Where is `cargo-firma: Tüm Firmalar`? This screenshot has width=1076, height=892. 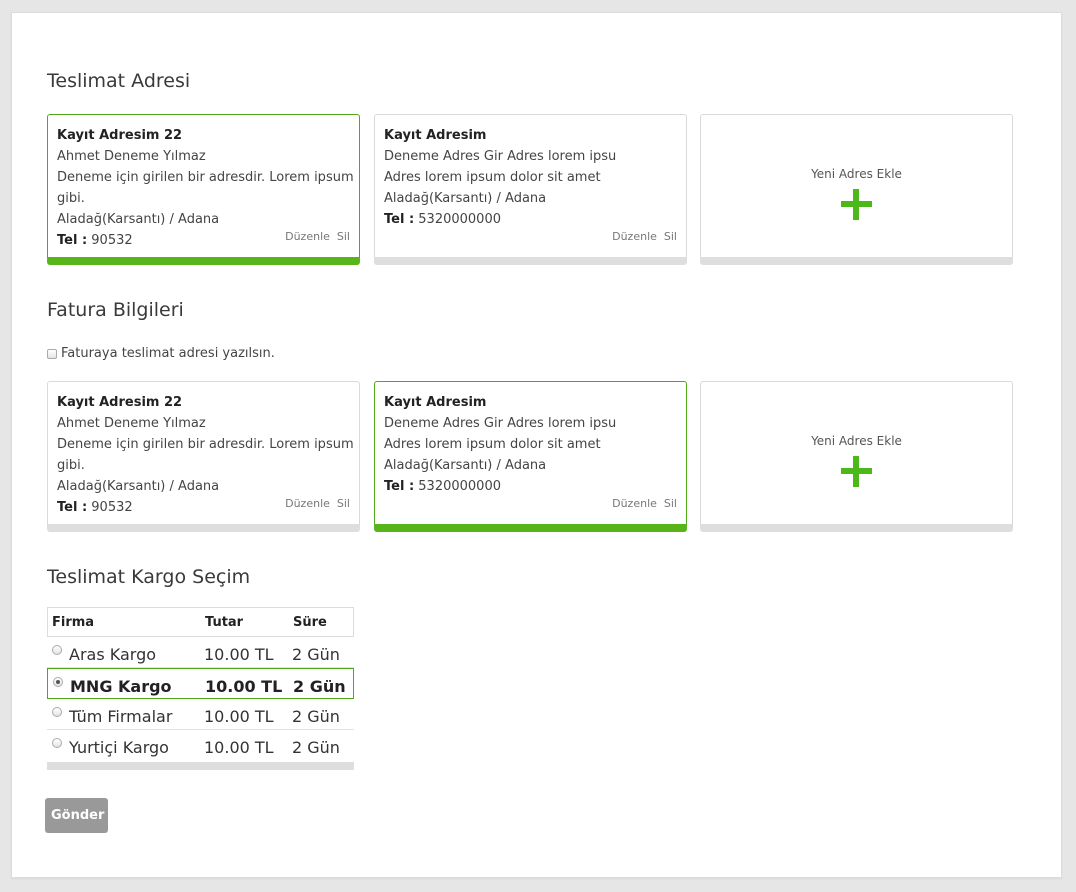
cargo-firma: Tüm Firmalar is located at coordinates (121, 716).